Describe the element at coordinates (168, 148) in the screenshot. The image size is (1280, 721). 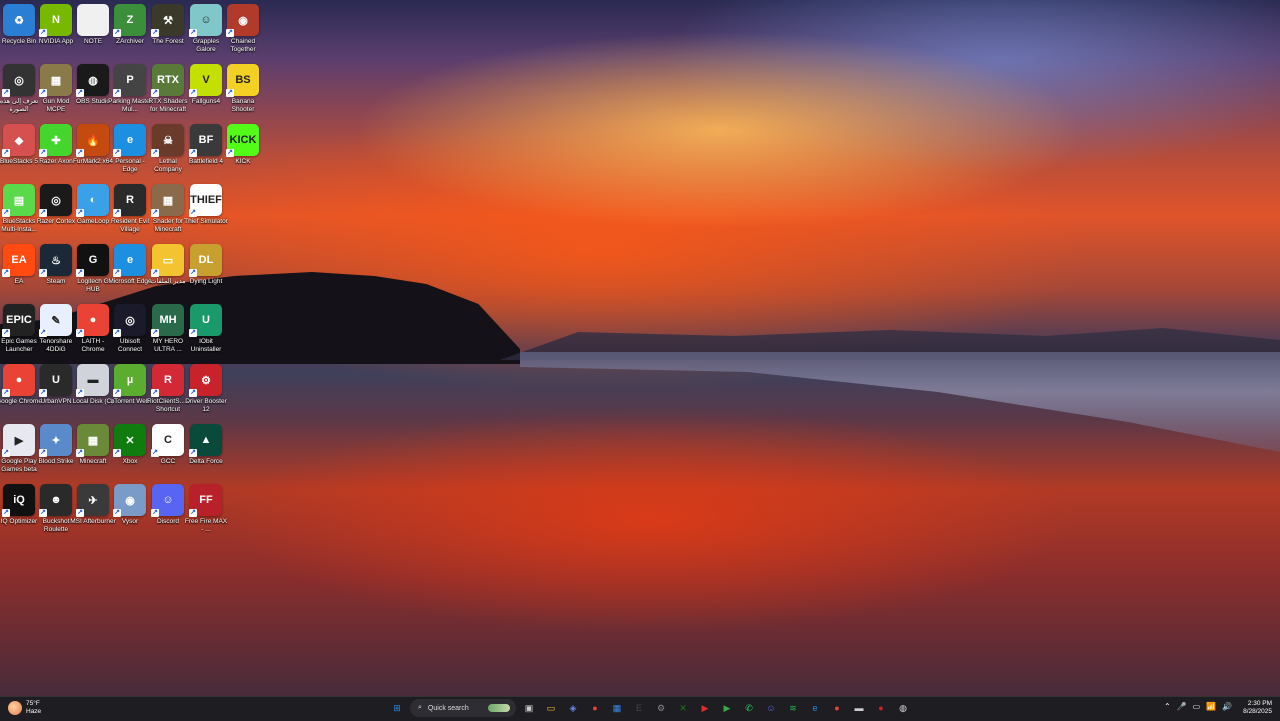
I see `desktop-shortcut: ☠ ↗ Lethal Company` at that location.